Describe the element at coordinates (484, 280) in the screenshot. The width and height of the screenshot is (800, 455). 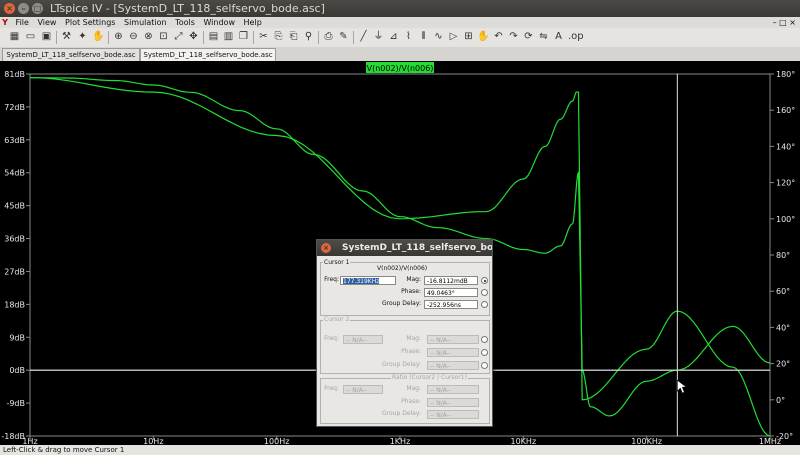
I see `cursor1-mag-radio` at that location.